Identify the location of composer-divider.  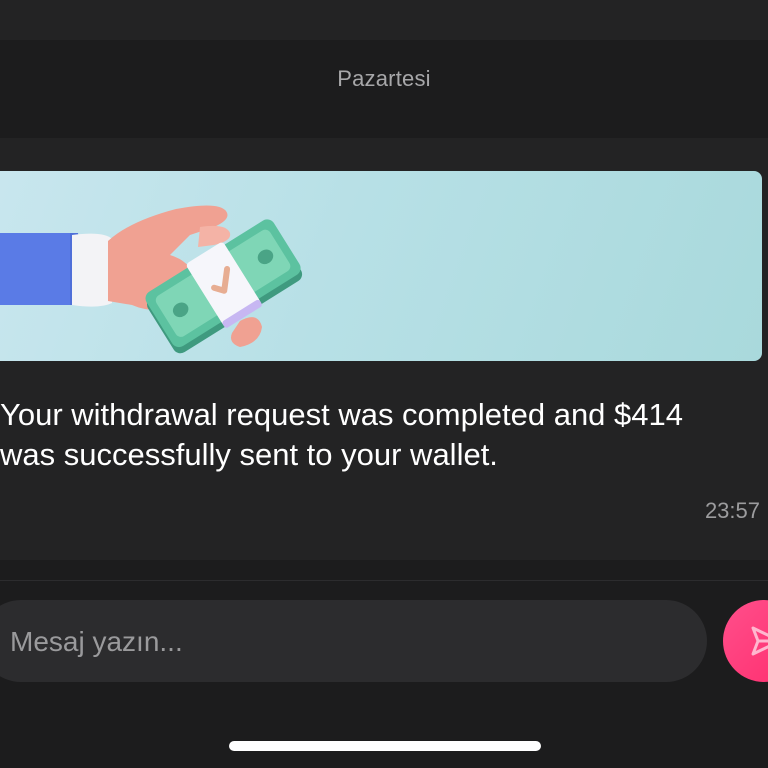
(384, 580).